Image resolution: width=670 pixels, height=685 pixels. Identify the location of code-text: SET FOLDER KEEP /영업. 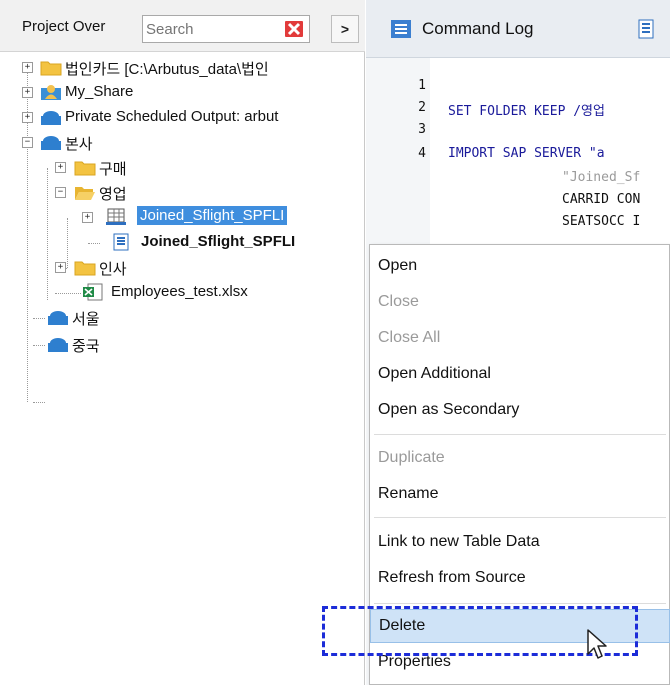
(526, 111).